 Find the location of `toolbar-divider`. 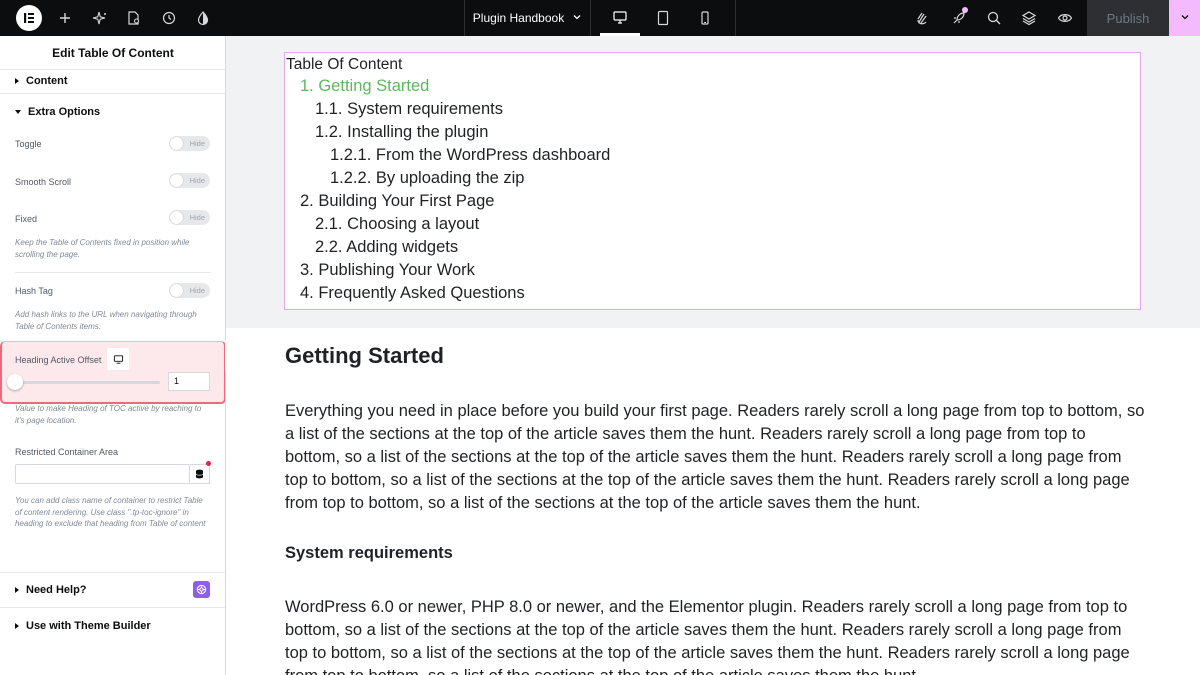

toolbar-divider is located at coordinates (735, 18).